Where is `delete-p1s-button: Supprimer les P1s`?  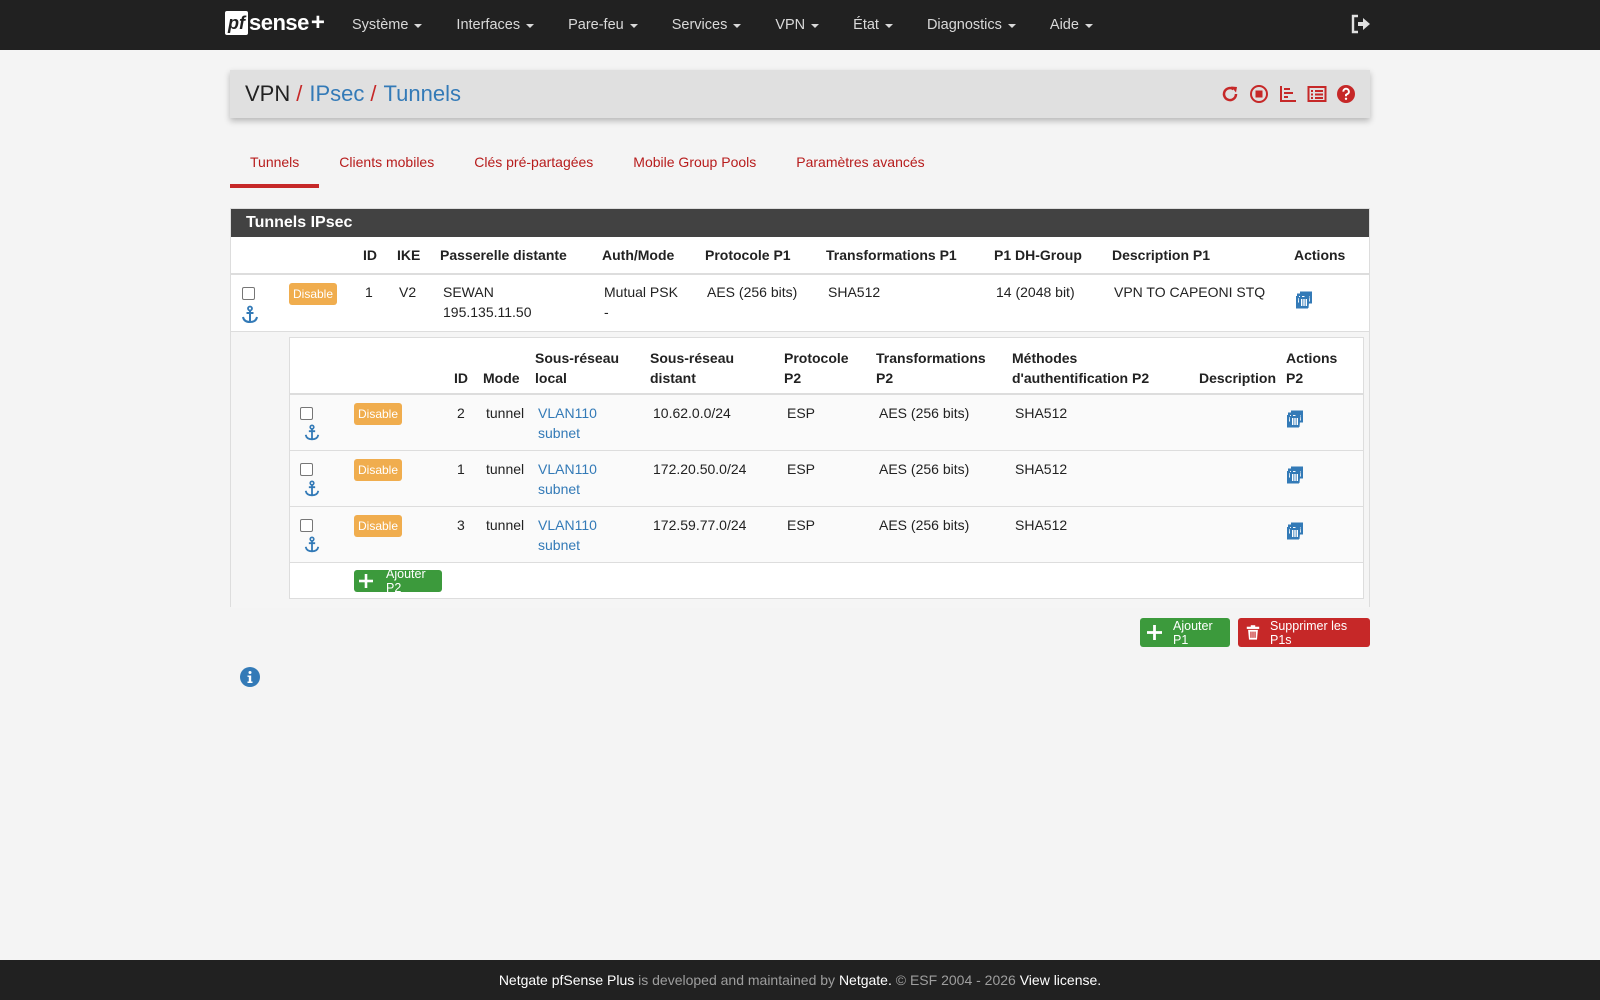 delete-p1s-button: Supprimer les P1s is located at coordinates (1304, 632).